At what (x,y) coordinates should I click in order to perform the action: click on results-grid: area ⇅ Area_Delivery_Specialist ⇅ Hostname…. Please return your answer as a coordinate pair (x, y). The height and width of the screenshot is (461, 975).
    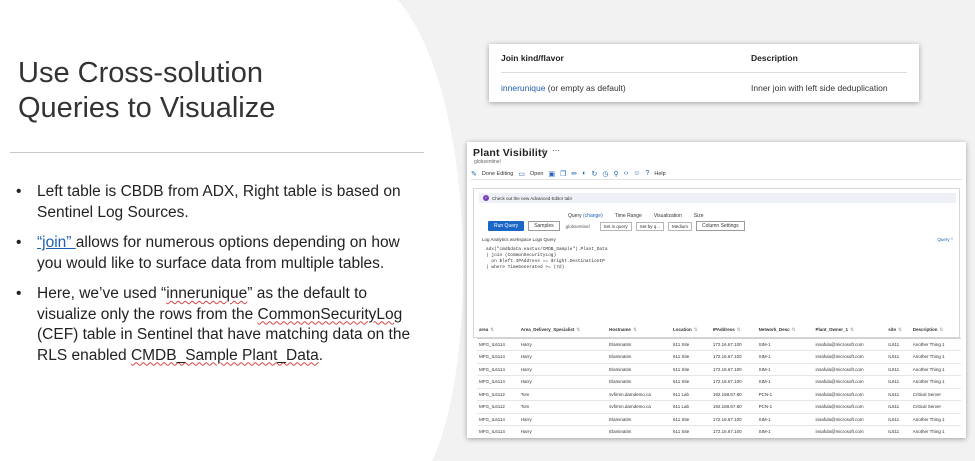
    Looking at the image, I should click on (719, 380).